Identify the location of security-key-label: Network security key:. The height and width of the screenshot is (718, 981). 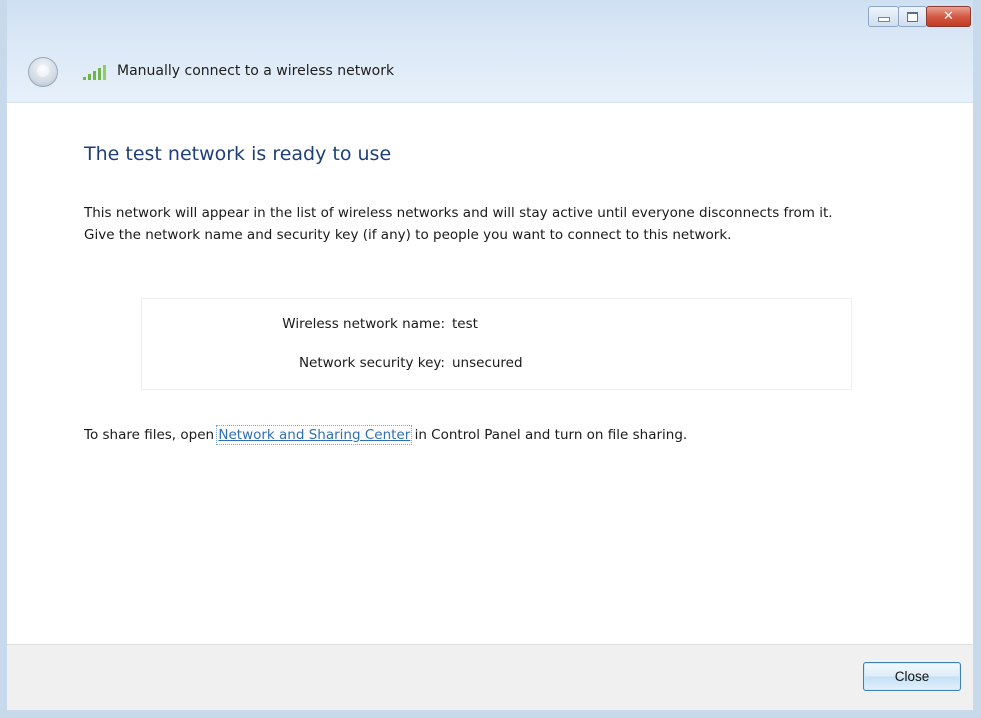
(371, 363).